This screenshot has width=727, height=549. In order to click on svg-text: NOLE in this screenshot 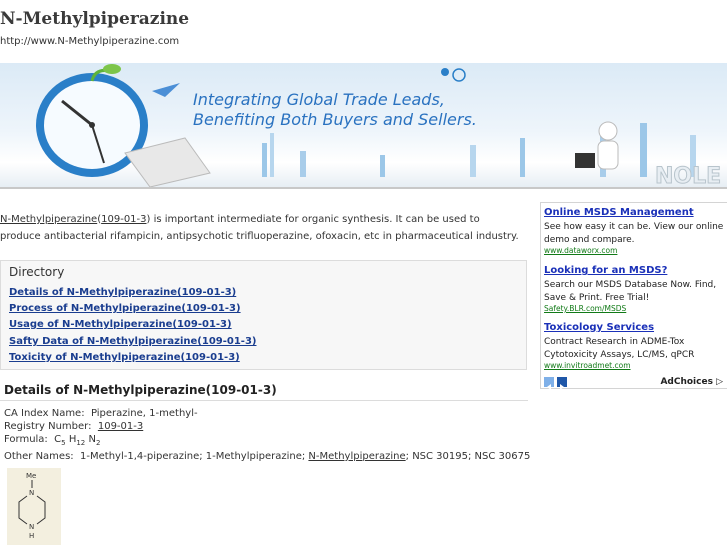, I will do `click(688, 175)`.